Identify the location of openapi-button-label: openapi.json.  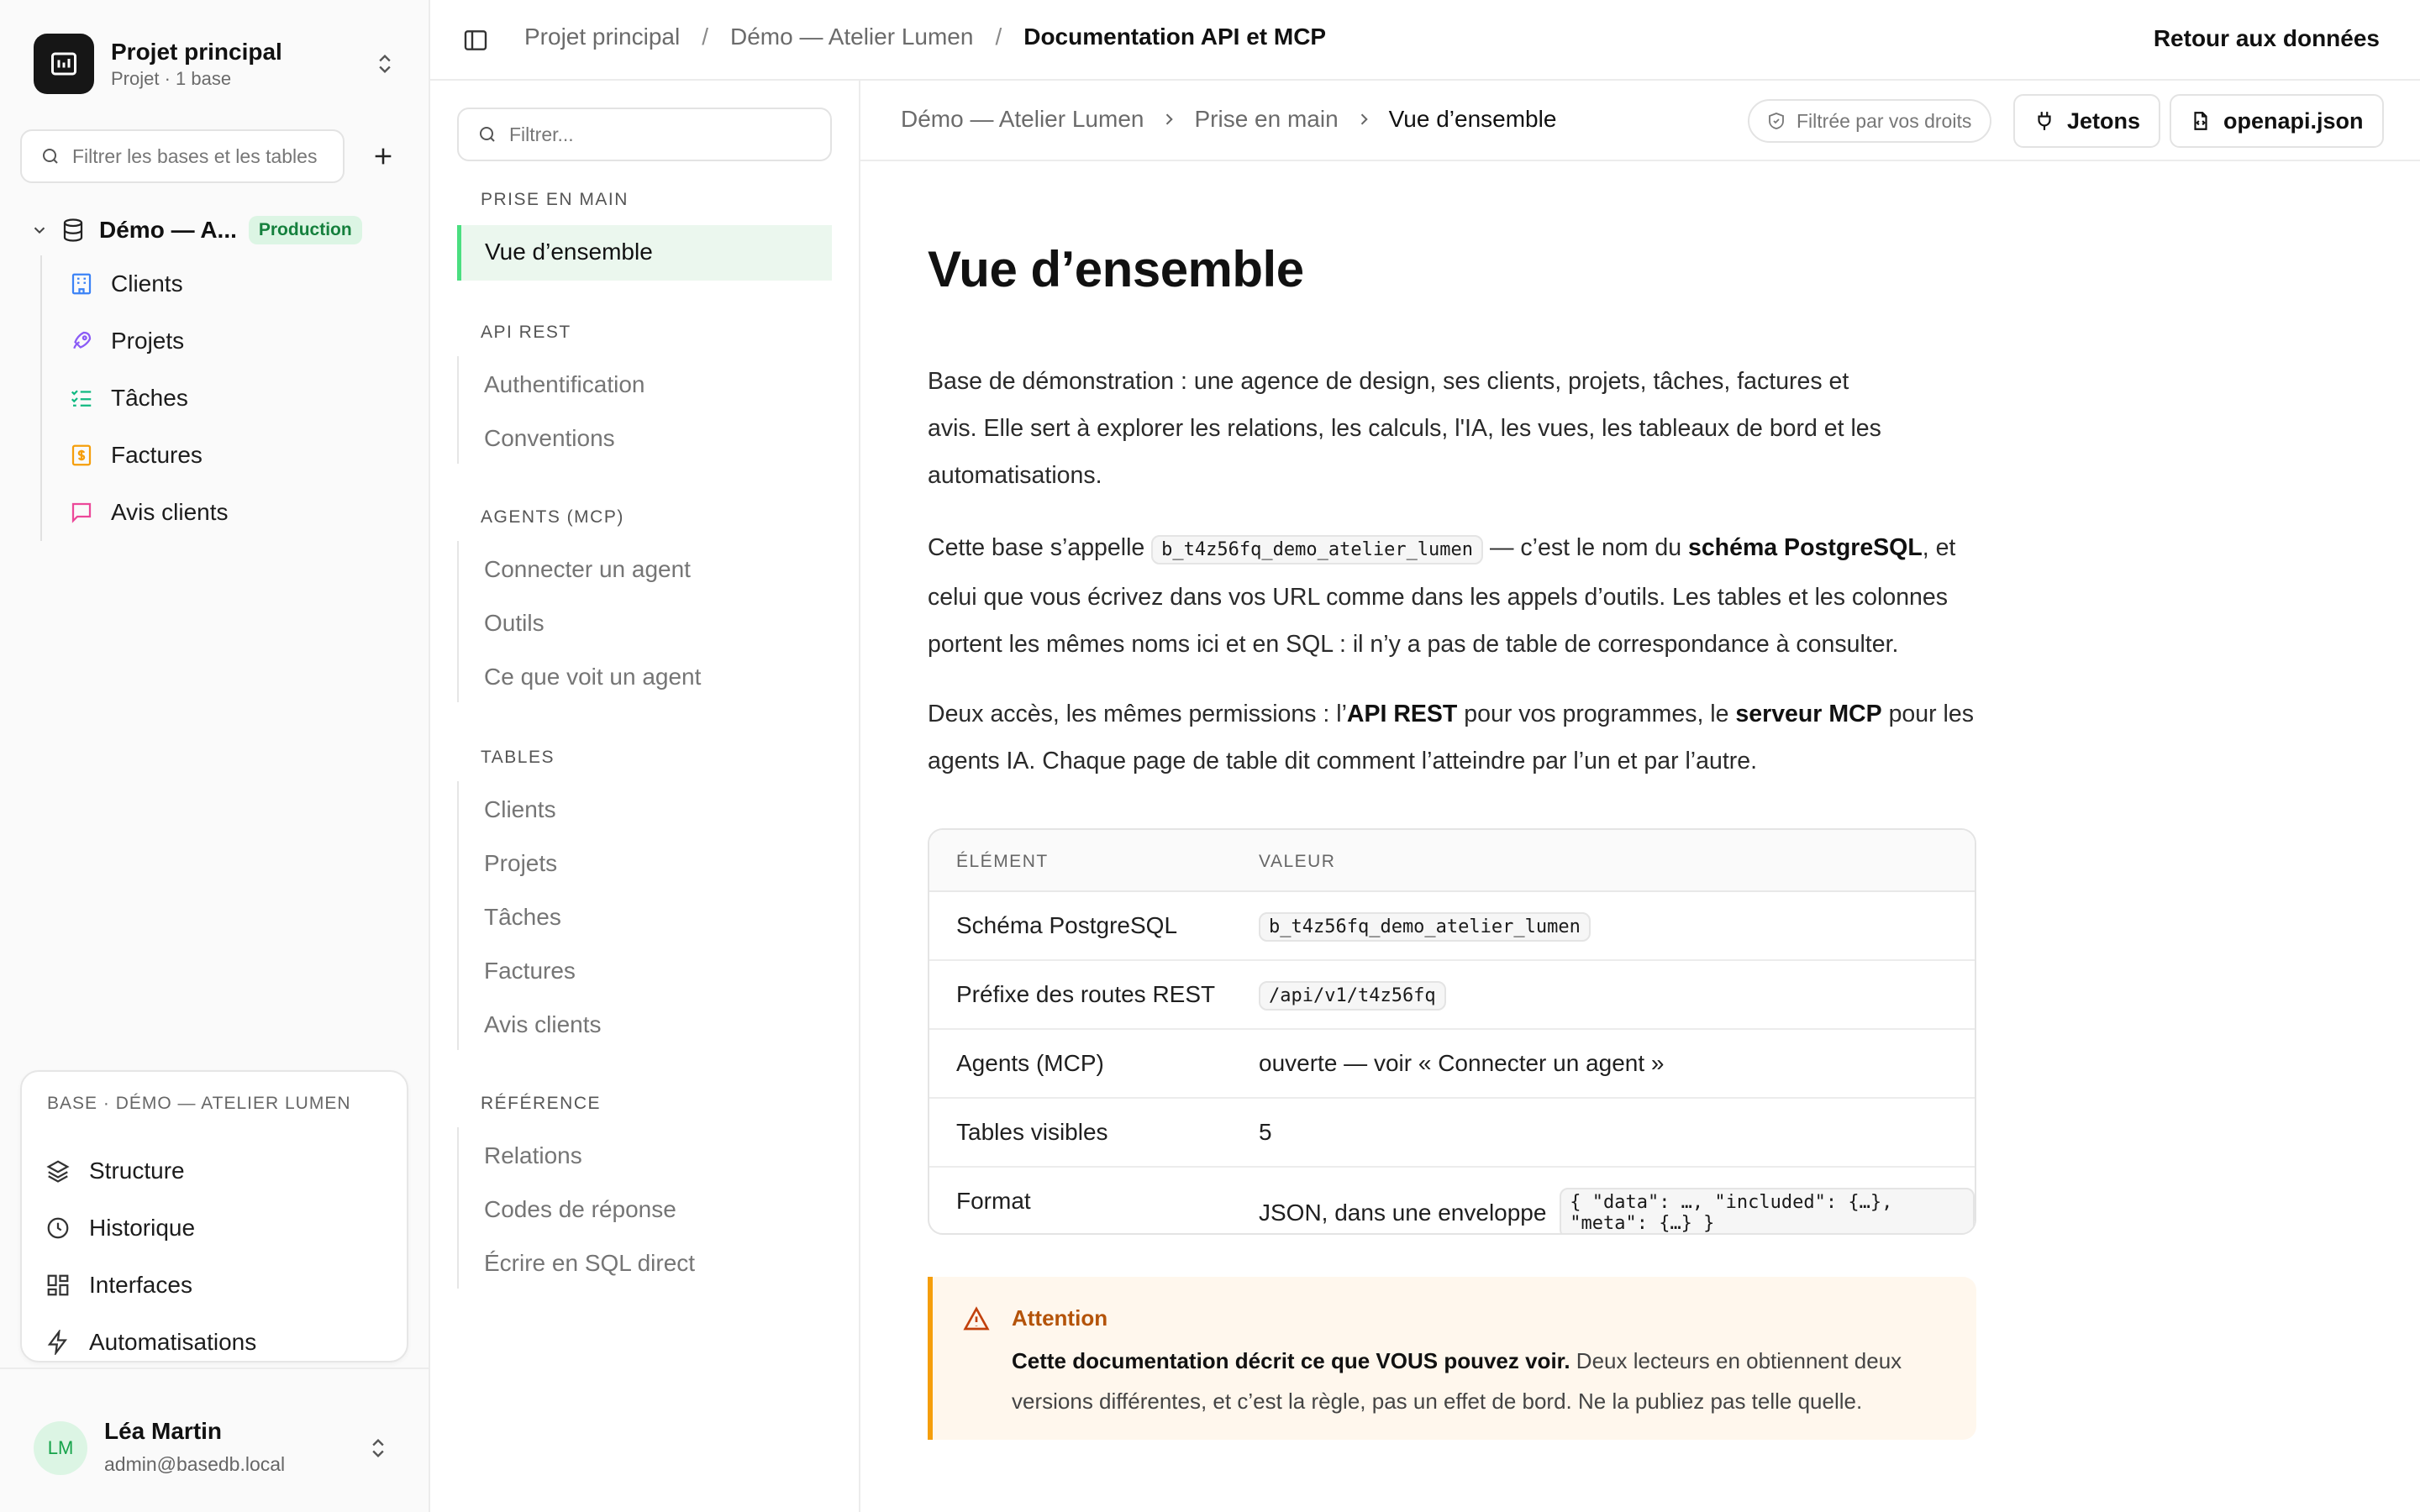
(2293, 121).